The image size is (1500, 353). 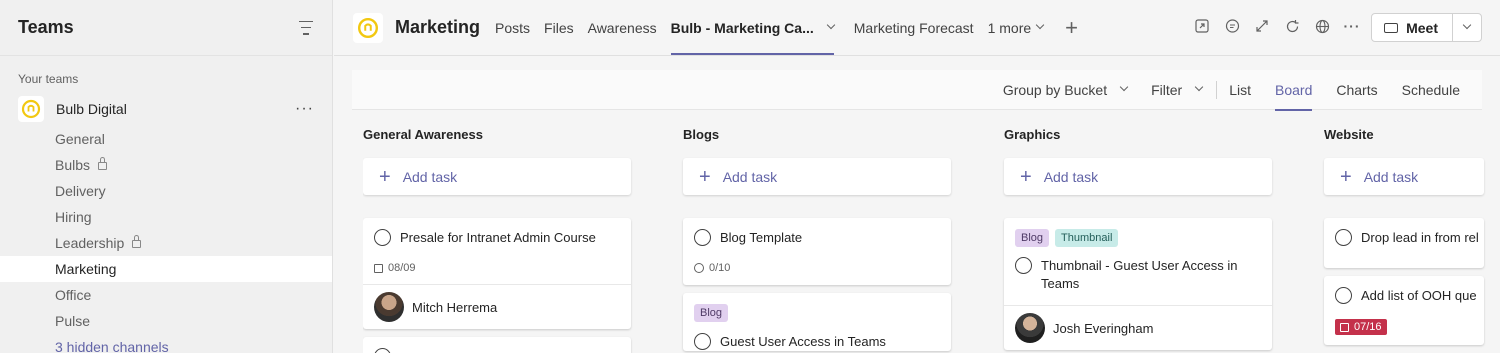 What do you see at coordinates (1420, 237) in the screenshot?
I see `task-title: Drop lead in from rel` at bounding box center [1420, 237].